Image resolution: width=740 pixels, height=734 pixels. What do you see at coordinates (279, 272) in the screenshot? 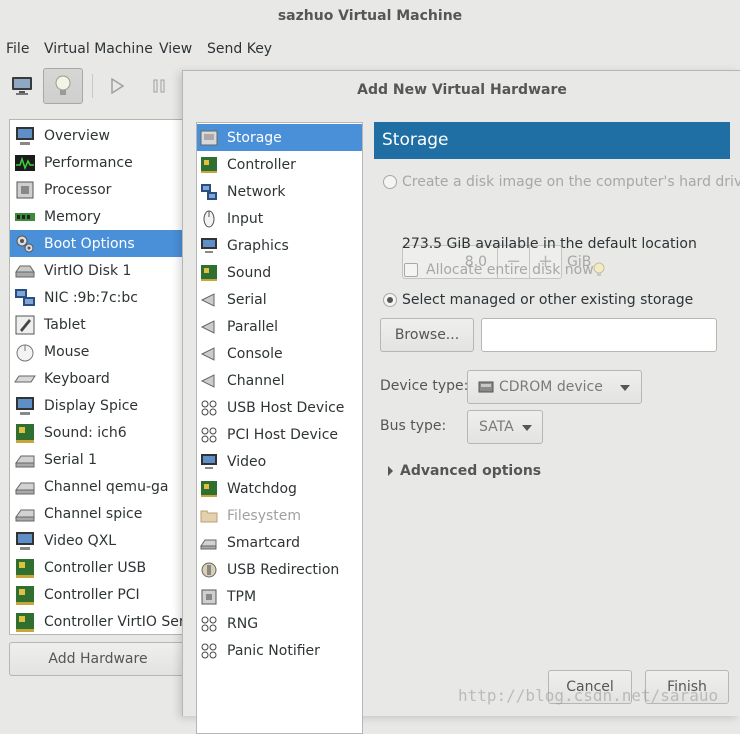
I see `device-type-sound: Sound` at bounding box center [279, 272].